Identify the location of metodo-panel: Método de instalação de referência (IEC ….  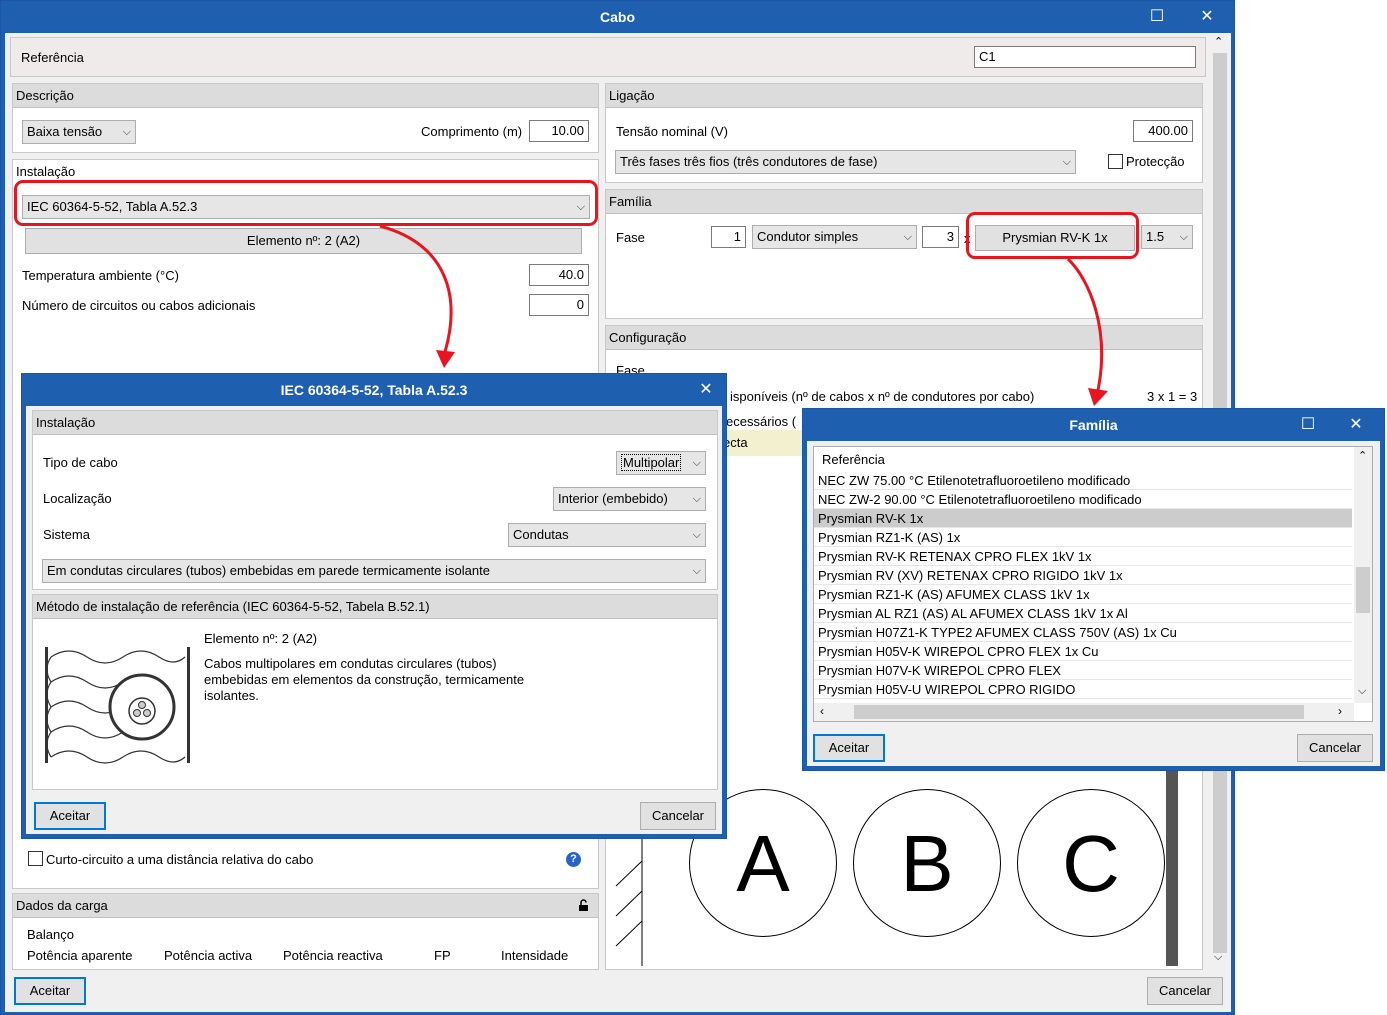
(375, 692).